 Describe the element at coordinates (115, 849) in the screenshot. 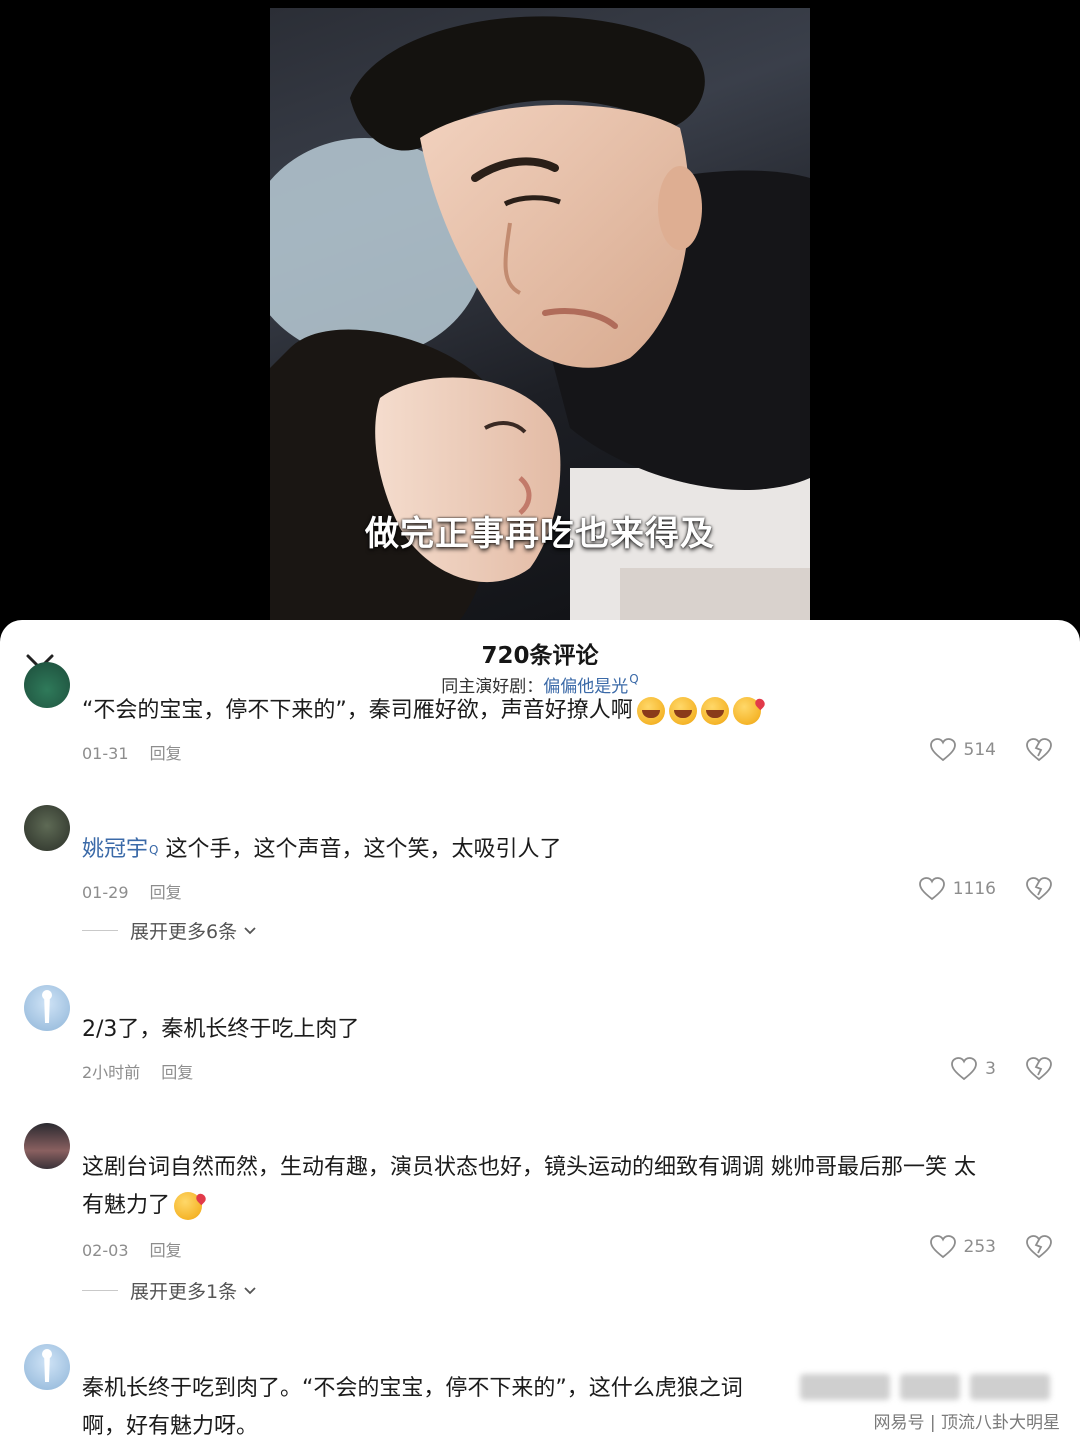

I see `comment-author: 姚冠宇` at that location.